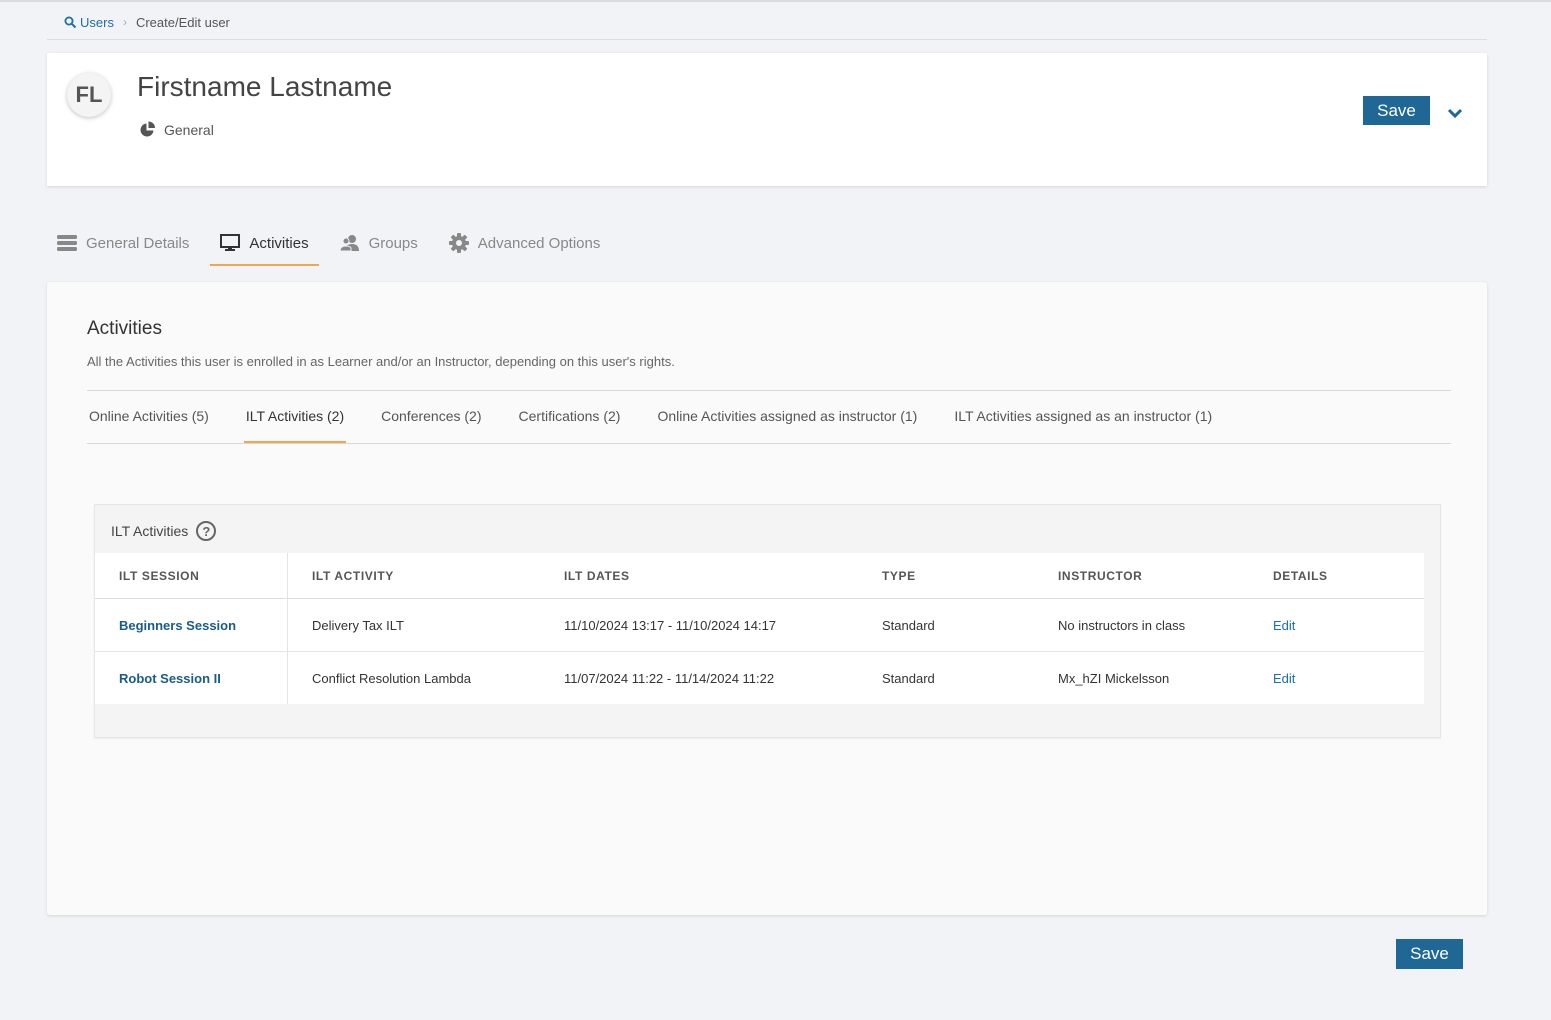 The image size is (1551, 1020). Describe the element at coordinates (1141, 625) in the screenshot. I see `instructor-cell: No instructors in class` at that location.